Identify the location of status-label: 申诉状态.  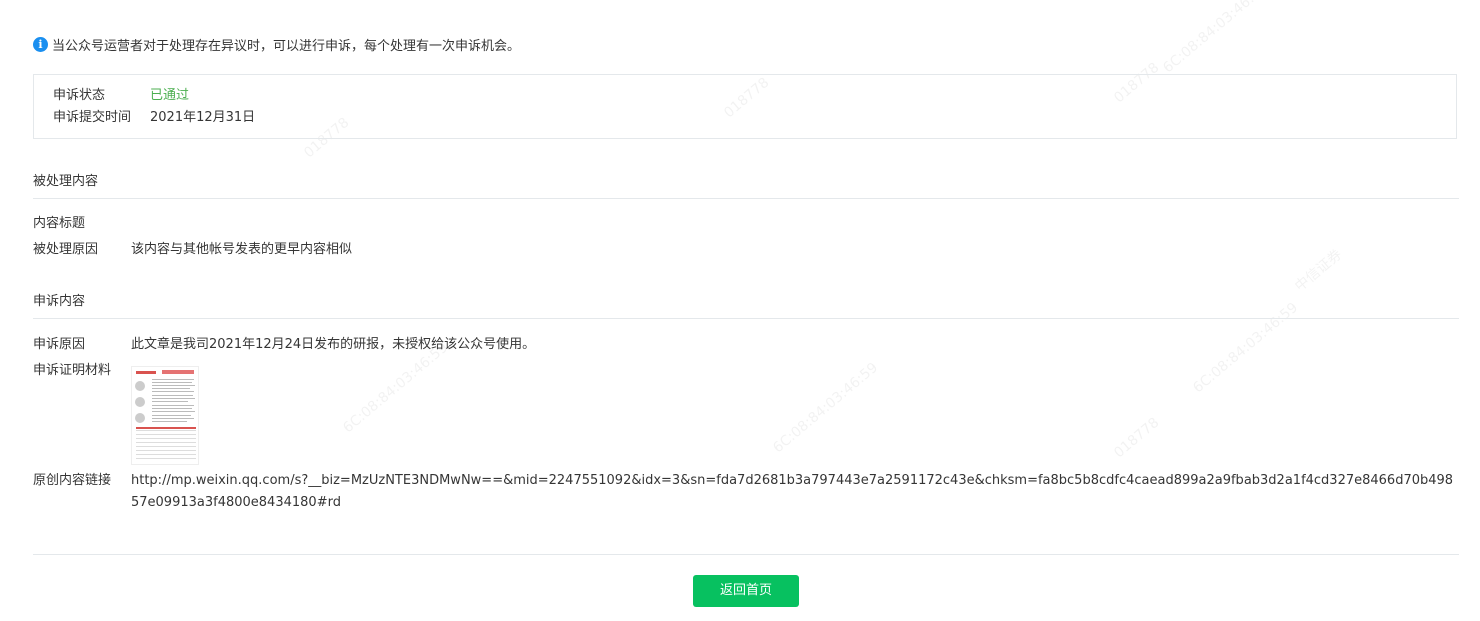
(79, 95).